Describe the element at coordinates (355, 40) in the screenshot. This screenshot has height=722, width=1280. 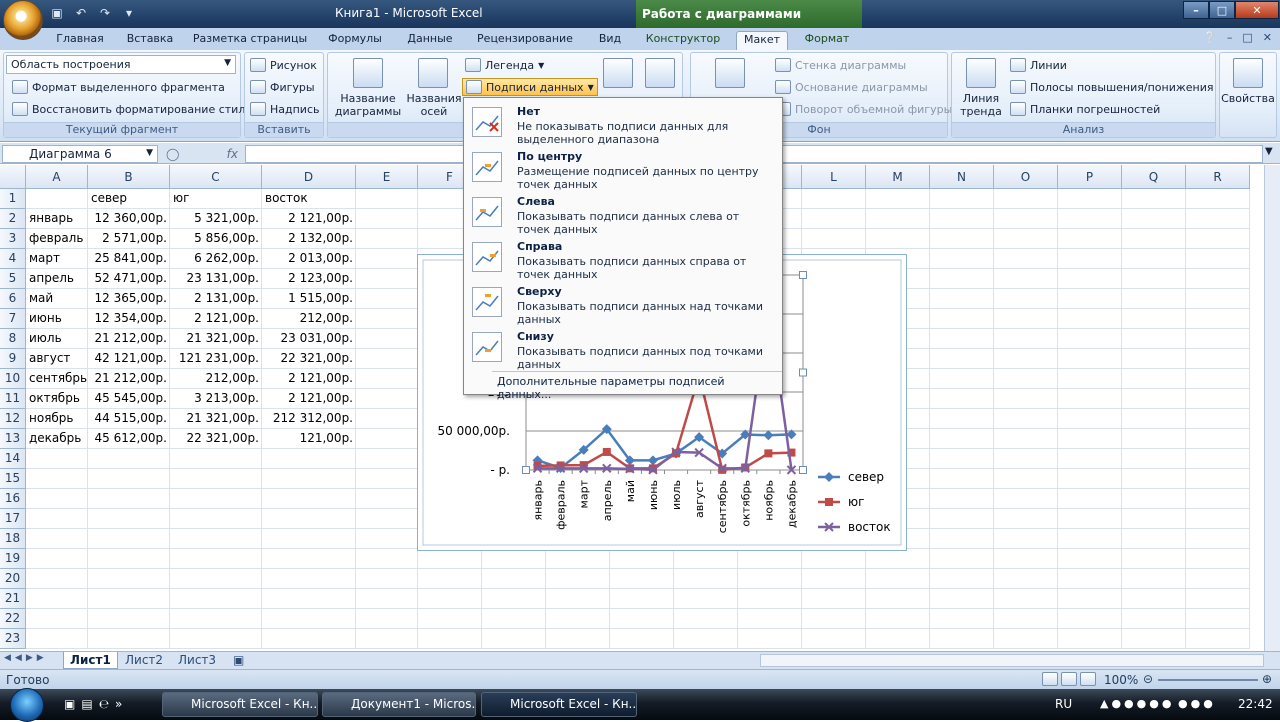
I see `tab-formulas: Формулы` at that location.